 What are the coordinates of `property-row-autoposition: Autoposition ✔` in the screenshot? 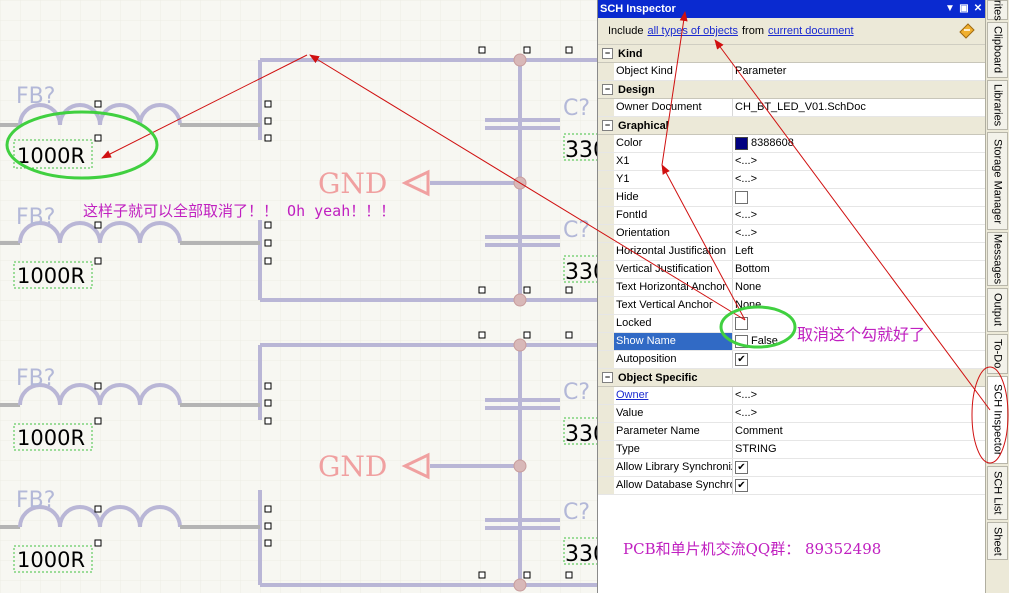 It's located at (792, 360).